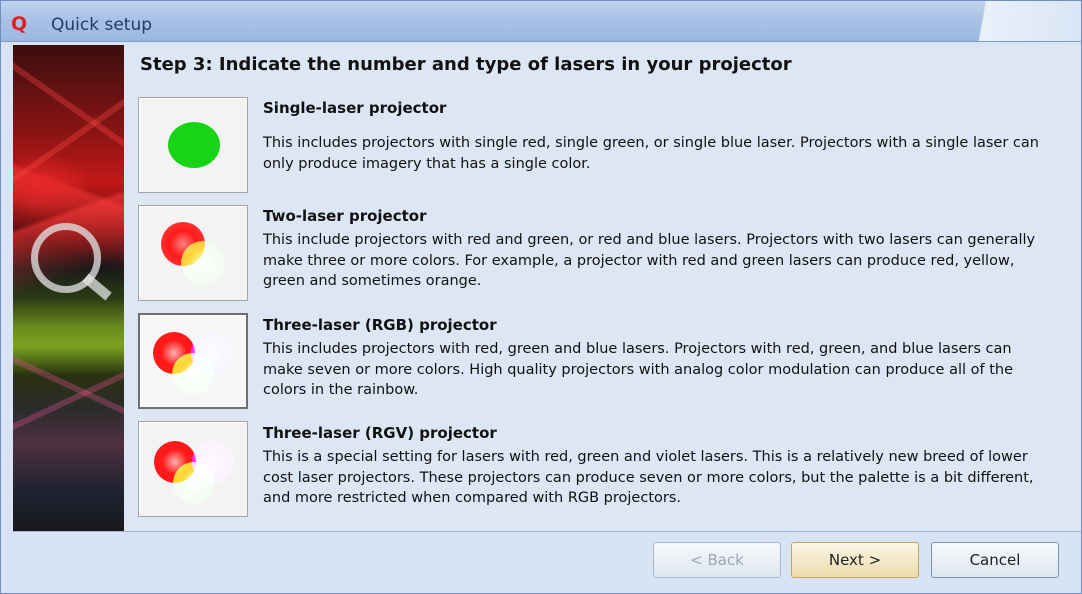 The image size is (1082, 594). What do you see at coordinates (855, 560) in the screenshot?
I see `next-button: Next >` at bounding box center [855, 560].